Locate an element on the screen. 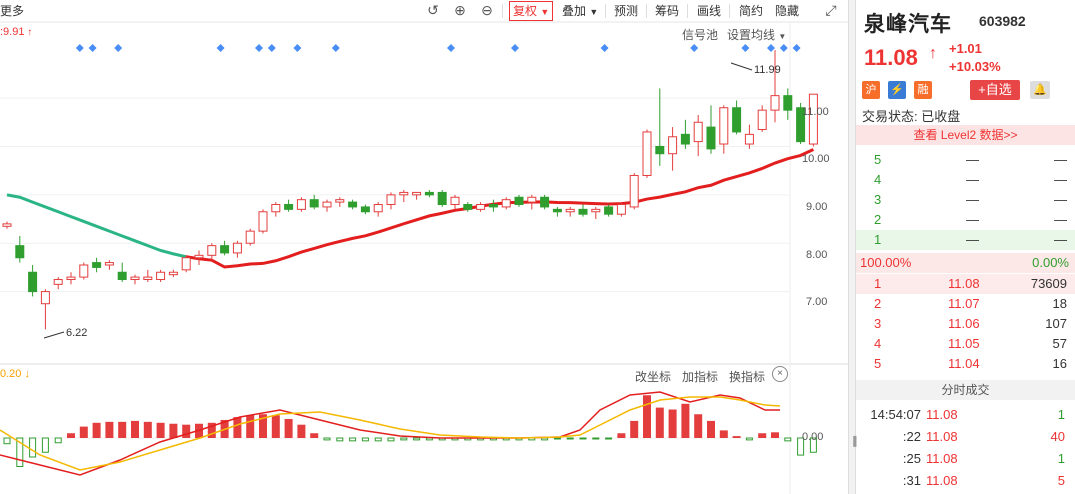 The width and height of the screenshot is (1075, 494). signal-pool-button: 信号池 is located at coordinates (700, 34).